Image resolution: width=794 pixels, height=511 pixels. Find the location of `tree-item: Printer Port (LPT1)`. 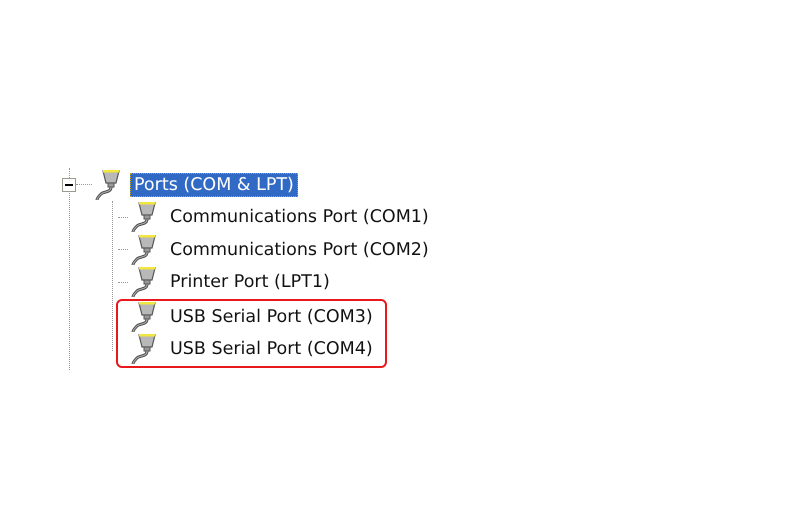

tree-item: Printer Port (LPT1) is located at coordinates (250, 282).